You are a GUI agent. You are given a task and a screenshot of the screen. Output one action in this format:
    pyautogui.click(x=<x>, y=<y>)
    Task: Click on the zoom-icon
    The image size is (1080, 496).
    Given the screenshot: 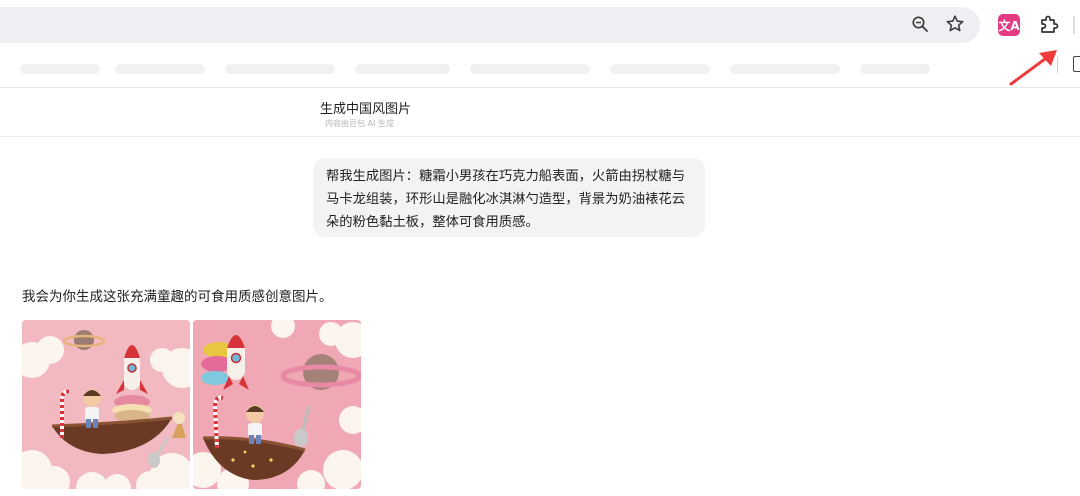 What is the action you would take?
    pyautogui.click(x=920, y=24)
    